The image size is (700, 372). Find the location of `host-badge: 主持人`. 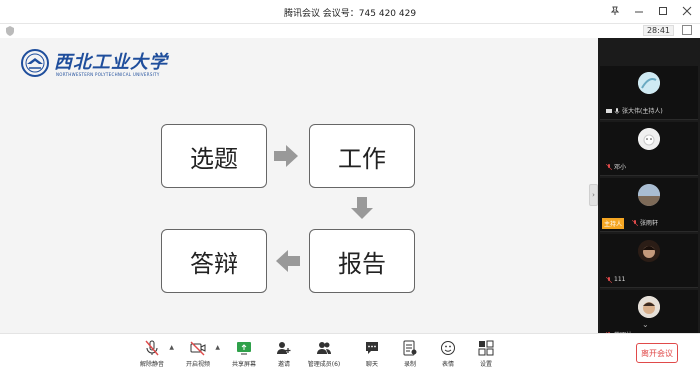

host-badge: 主持人 is located at coordinates (613, 223).